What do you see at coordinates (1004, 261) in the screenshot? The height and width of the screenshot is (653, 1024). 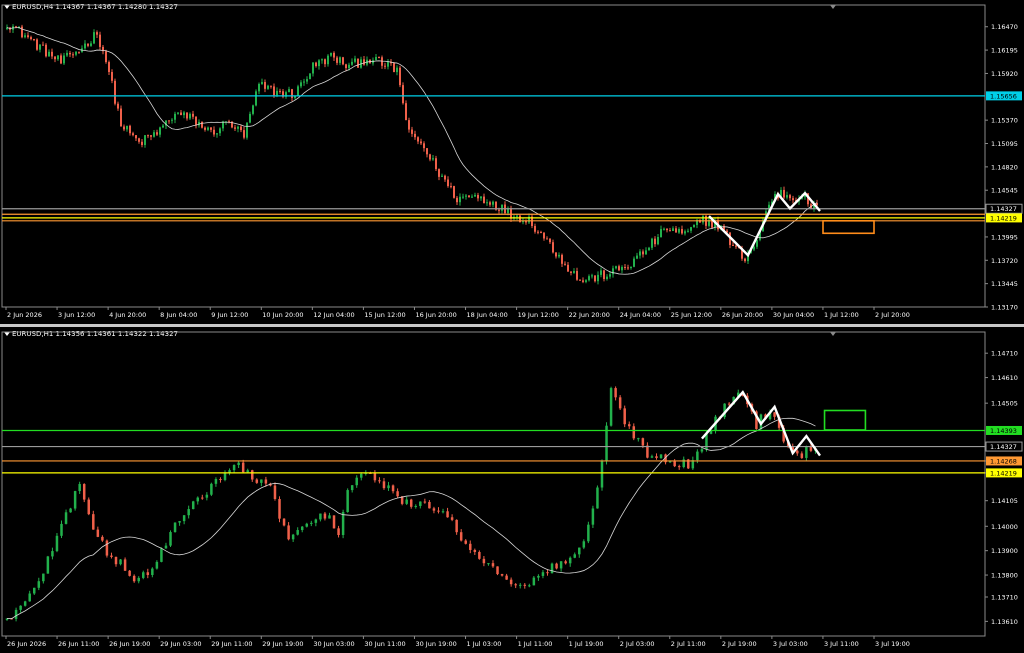 I see `y-tick-label: 1.13720` at bounding box center [1004, 261].